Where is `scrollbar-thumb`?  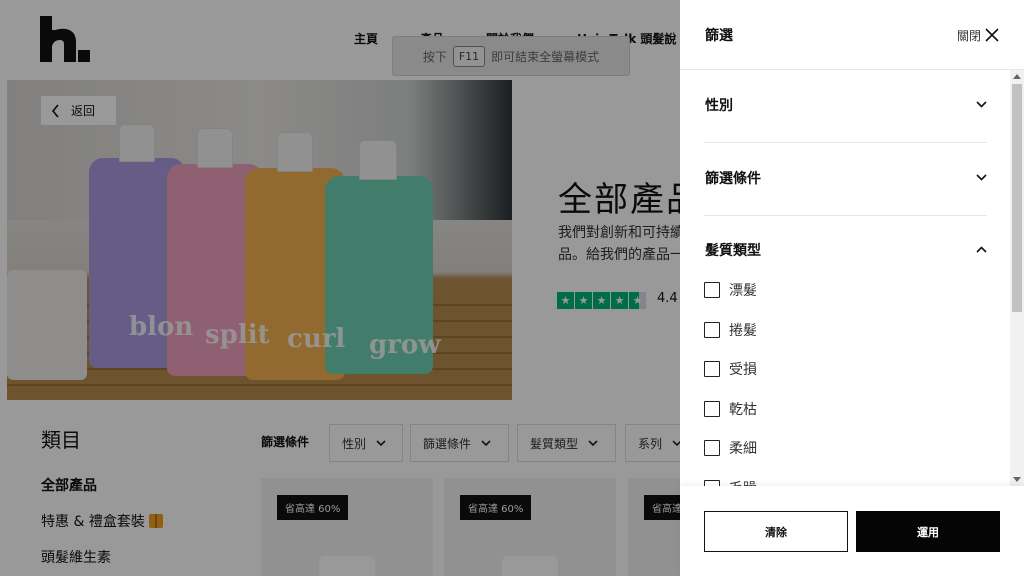 scrollbar-thumb is located at coordinates (1017, 198).